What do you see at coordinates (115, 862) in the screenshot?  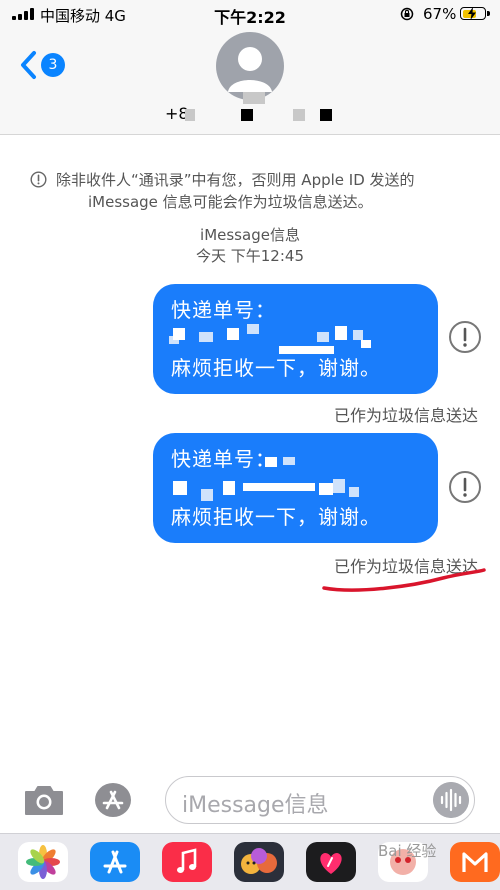 I see `app-store-icon` at bounding box center [115, 862].